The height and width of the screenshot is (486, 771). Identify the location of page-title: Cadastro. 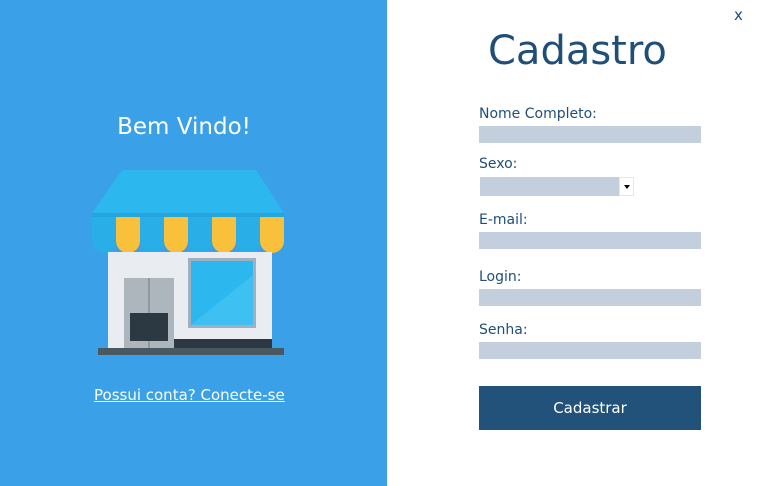
(577, 51).